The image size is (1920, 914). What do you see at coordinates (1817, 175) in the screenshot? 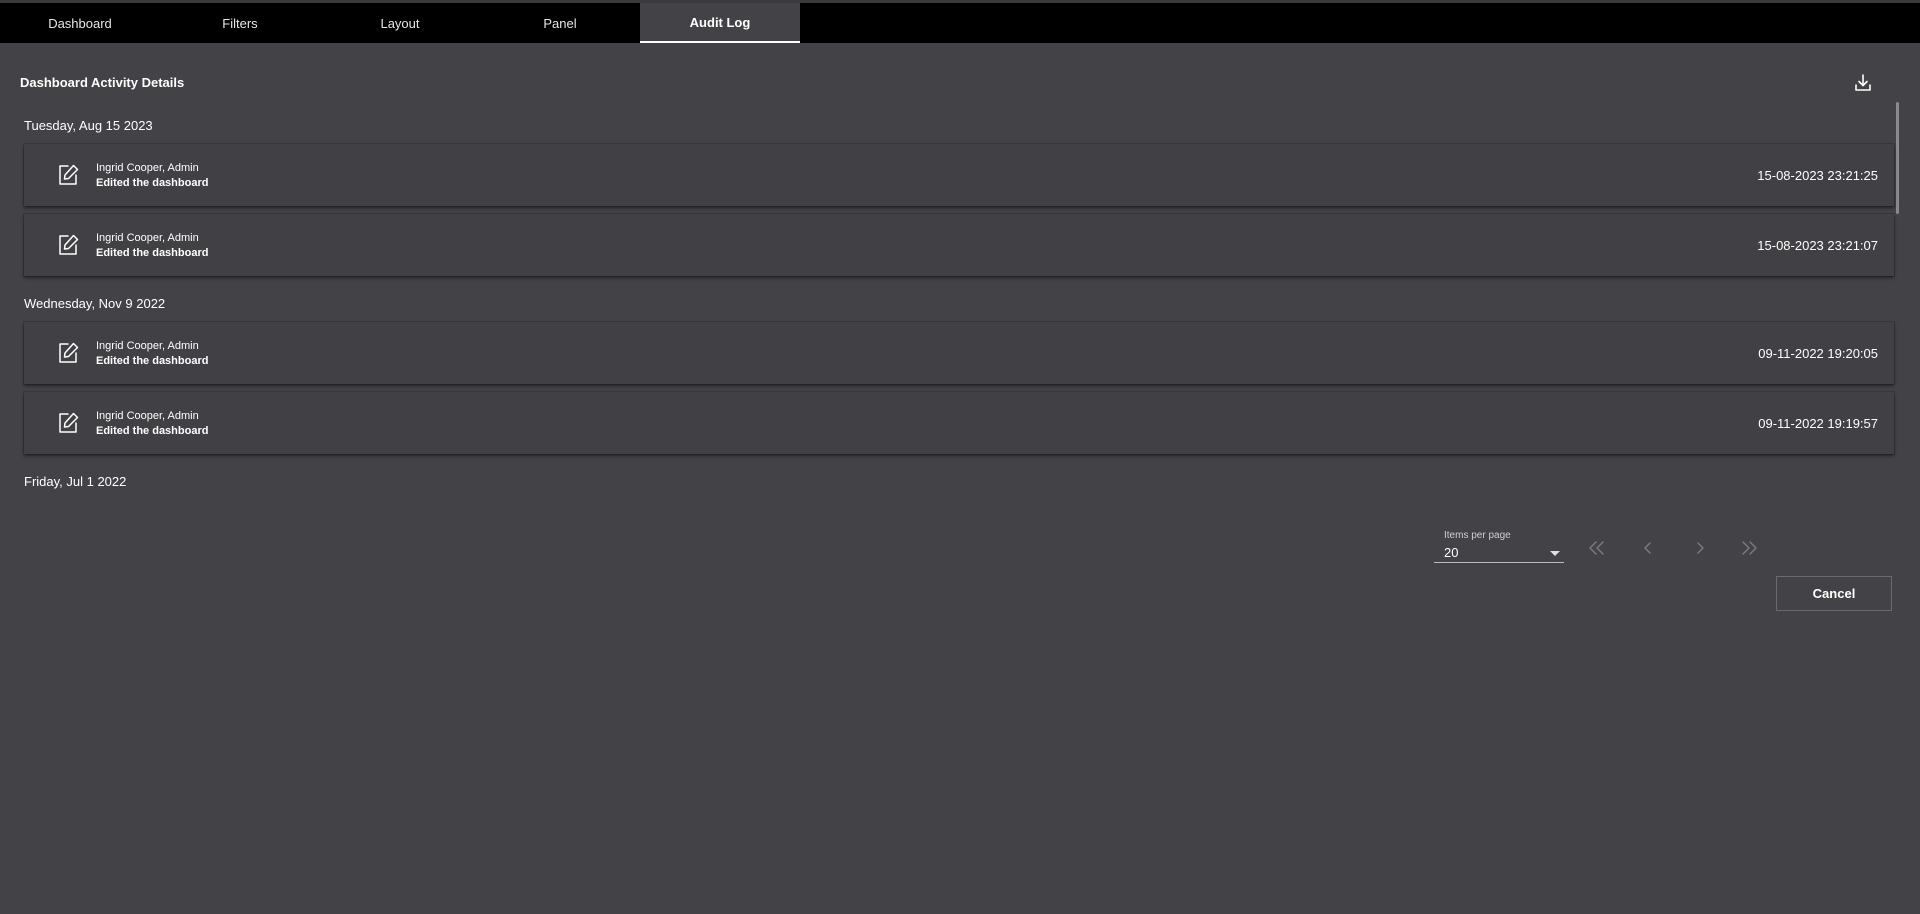
I see `entry-timestamp: 15-08-2023 23:21:25` at bounding box center [1817, 175].